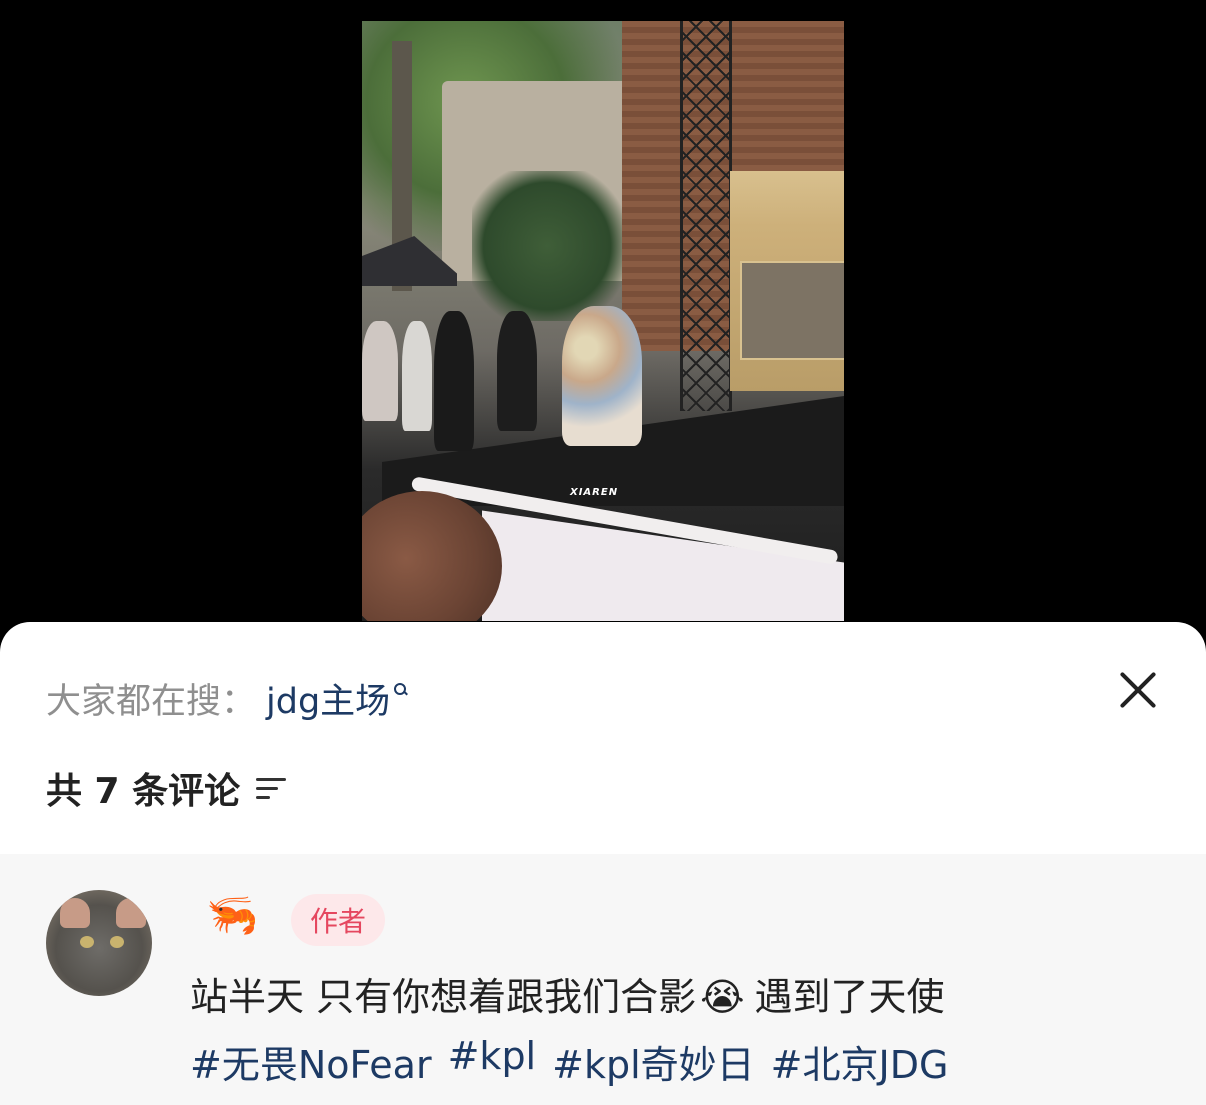  What do you see at coordinates (492, 1061) in the screenshot?
I see `hashtag-link: #kpl` at bounding box center [492, 1061].